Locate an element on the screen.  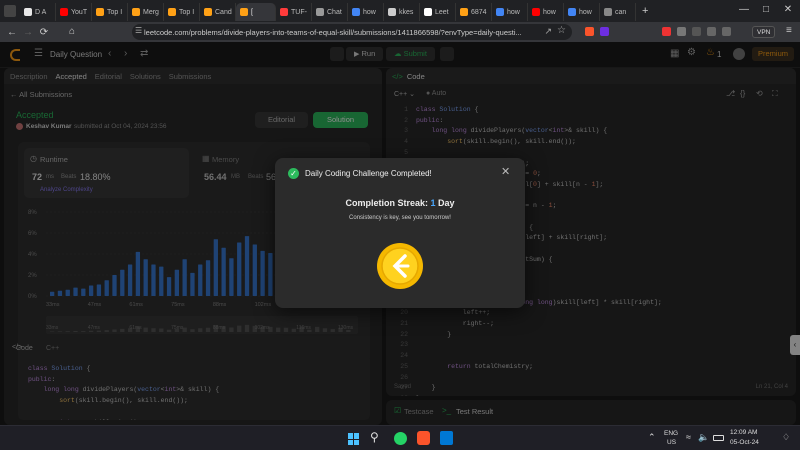
streak-value: 1 is located at coordinates (433, 203).